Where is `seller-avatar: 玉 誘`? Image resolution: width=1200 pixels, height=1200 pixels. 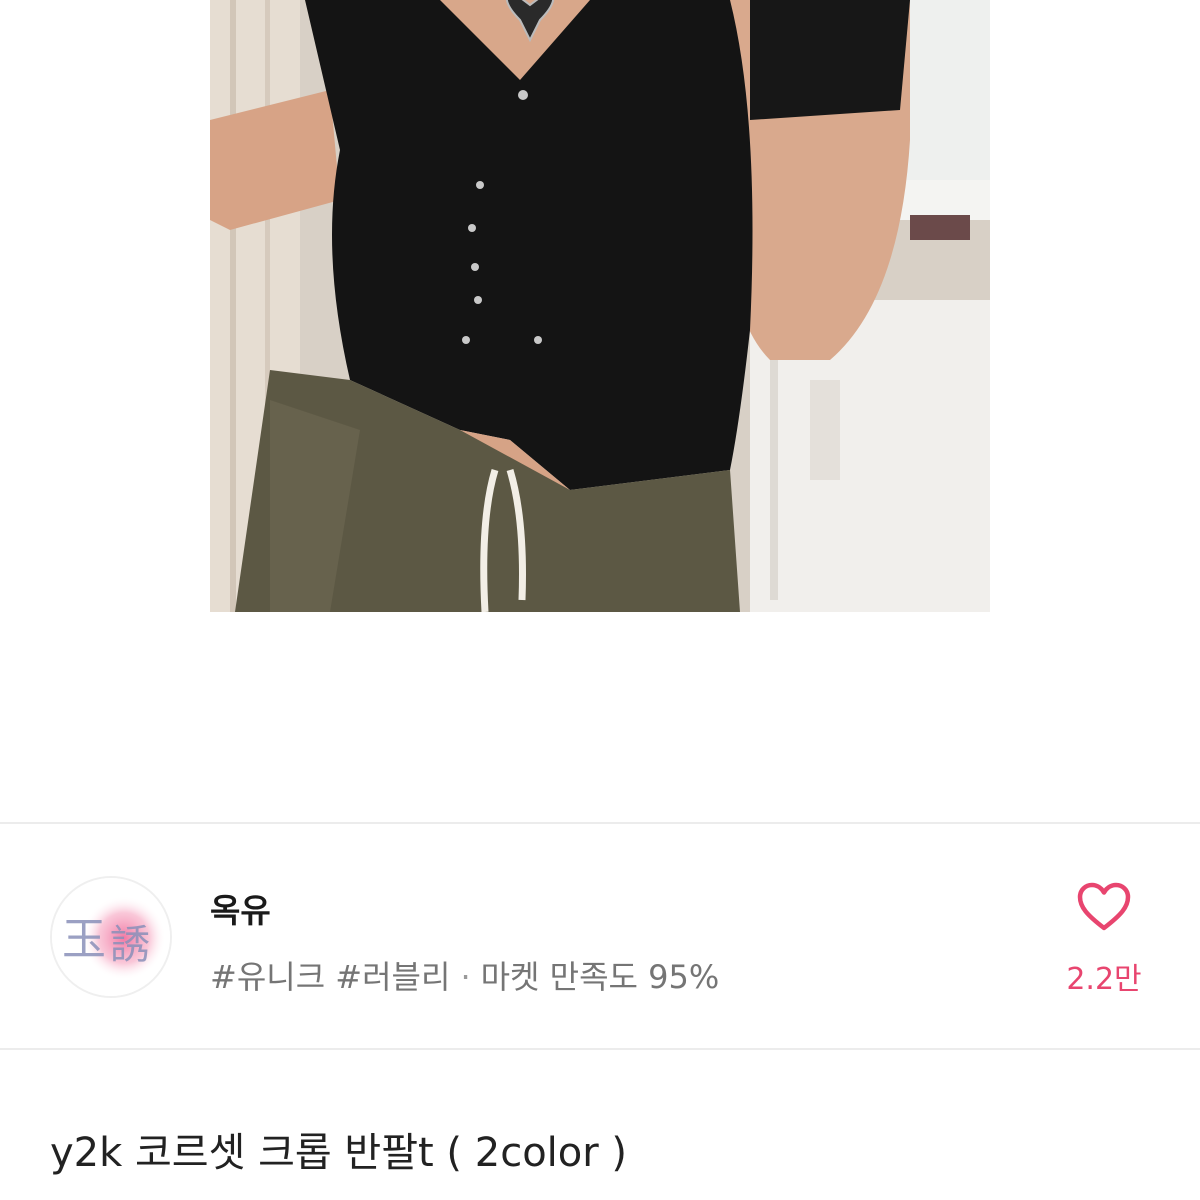 seller-avatar: 玉 誘 is located at coordinates (111, 937).